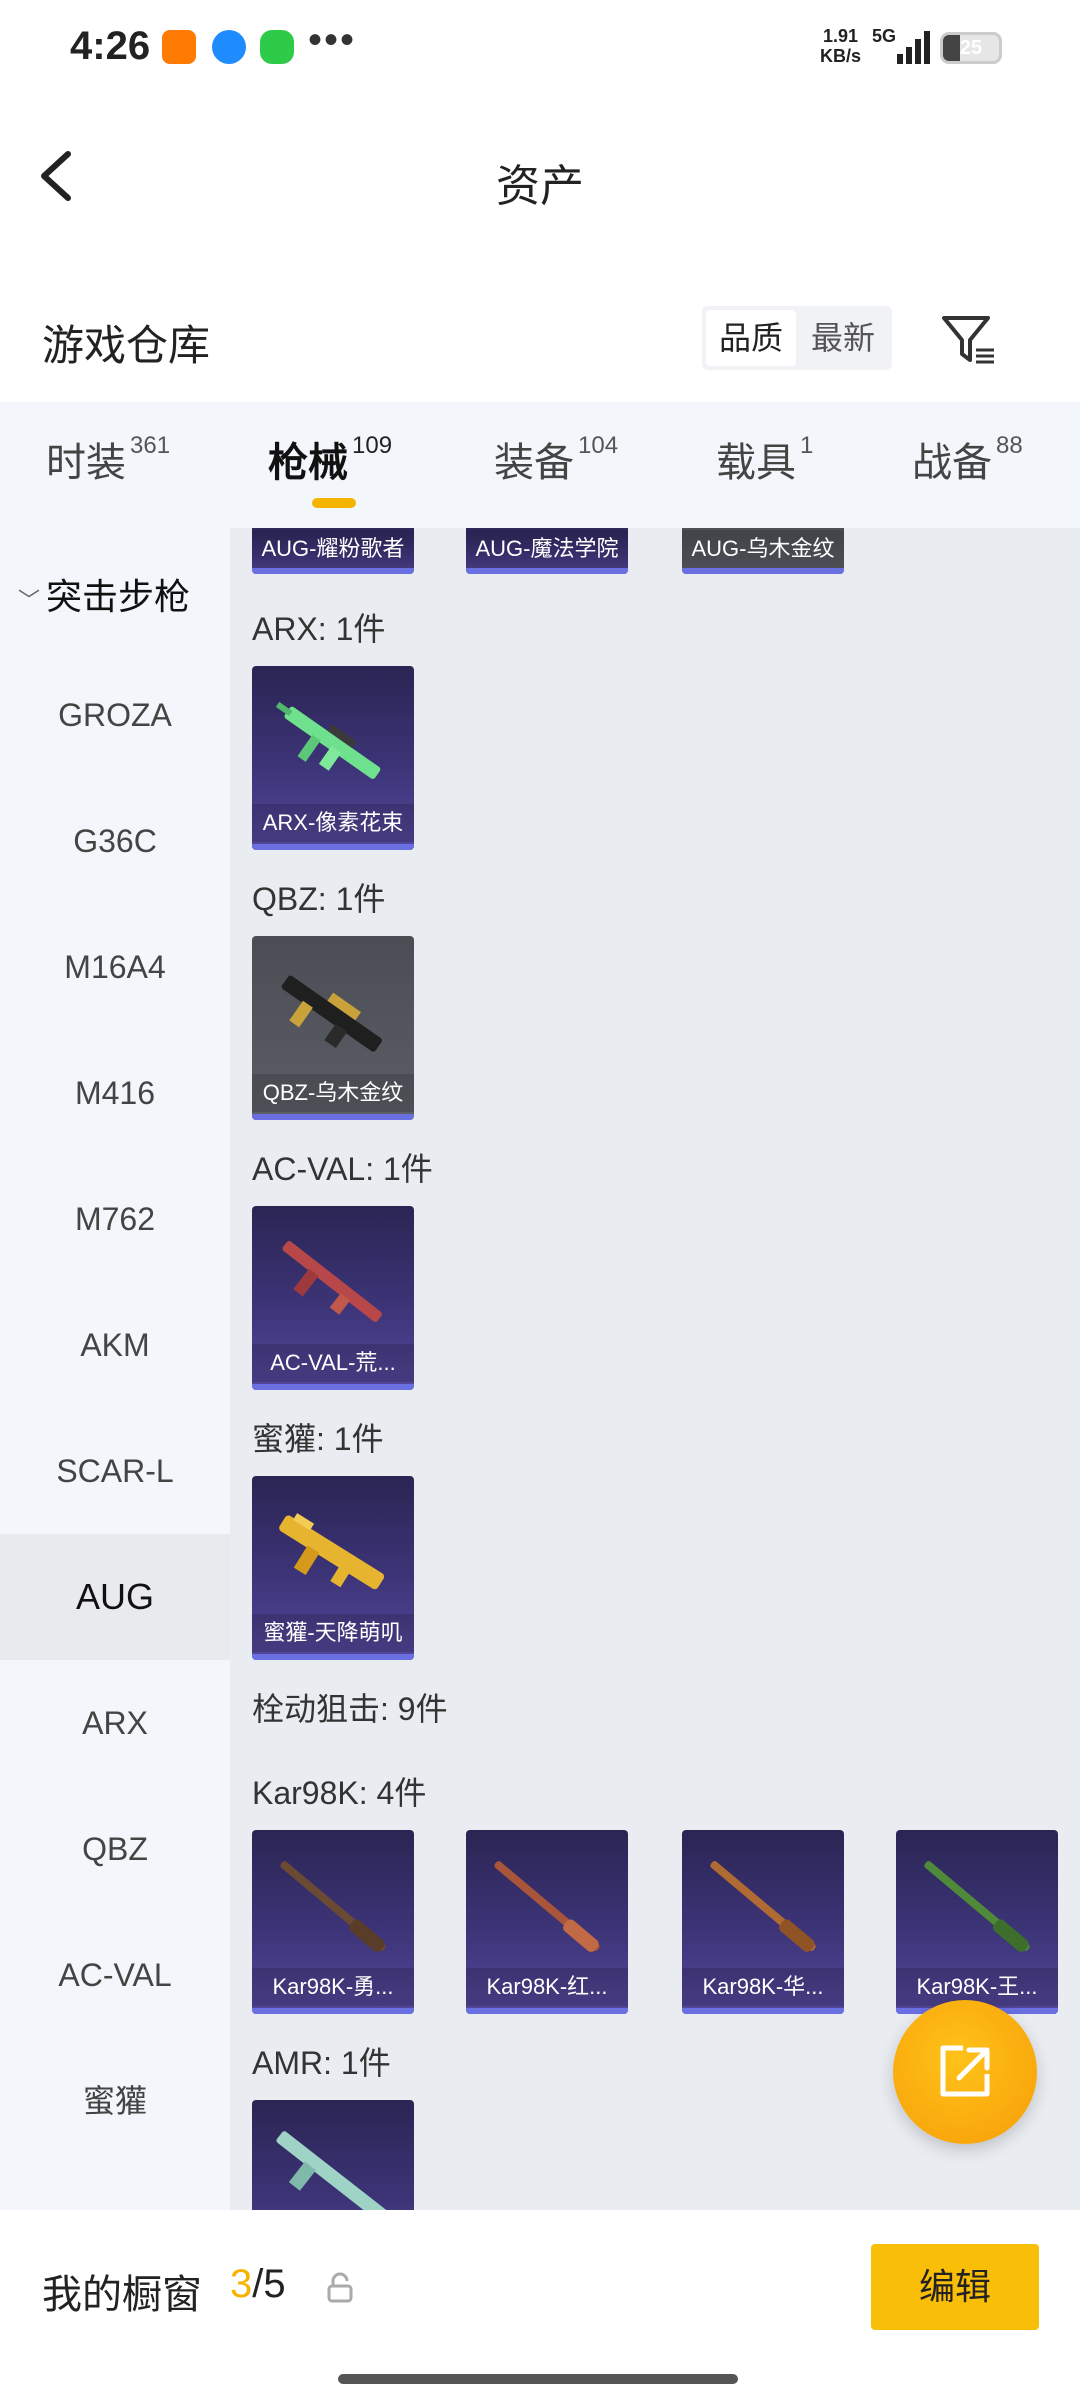 The height and width of the screenshot is (2400, 1080). I want to click on sidebar-item-m416: M416, so click(115, 1093).